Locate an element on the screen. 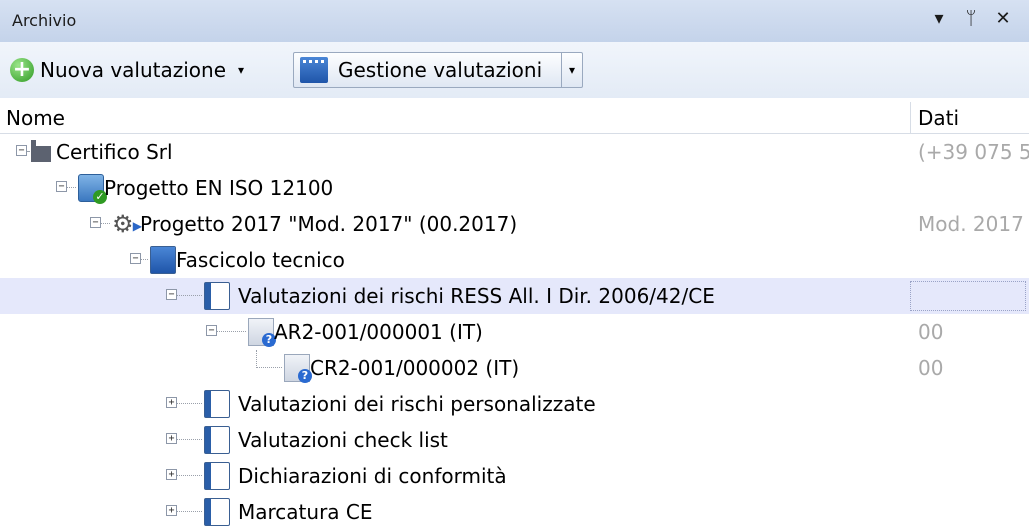 Image resolution: width=1029 pixels, height=530 pixels. pin-icon: ᛘ is located at coordinates (971, 18).